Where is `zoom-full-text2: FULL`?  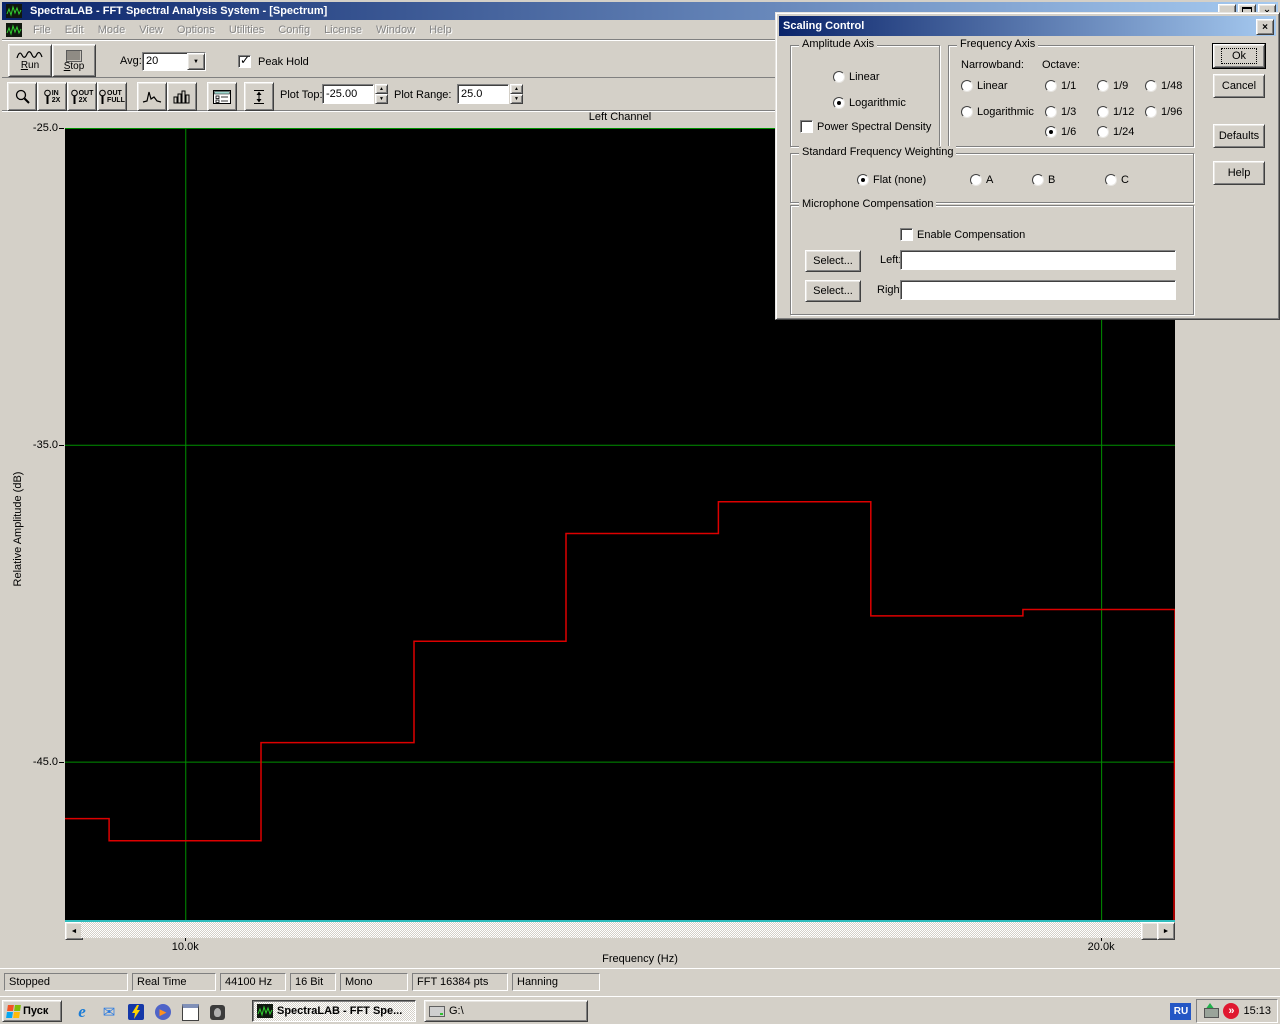
zoom-full-text2: FULL is located at coordinates (116, 100).